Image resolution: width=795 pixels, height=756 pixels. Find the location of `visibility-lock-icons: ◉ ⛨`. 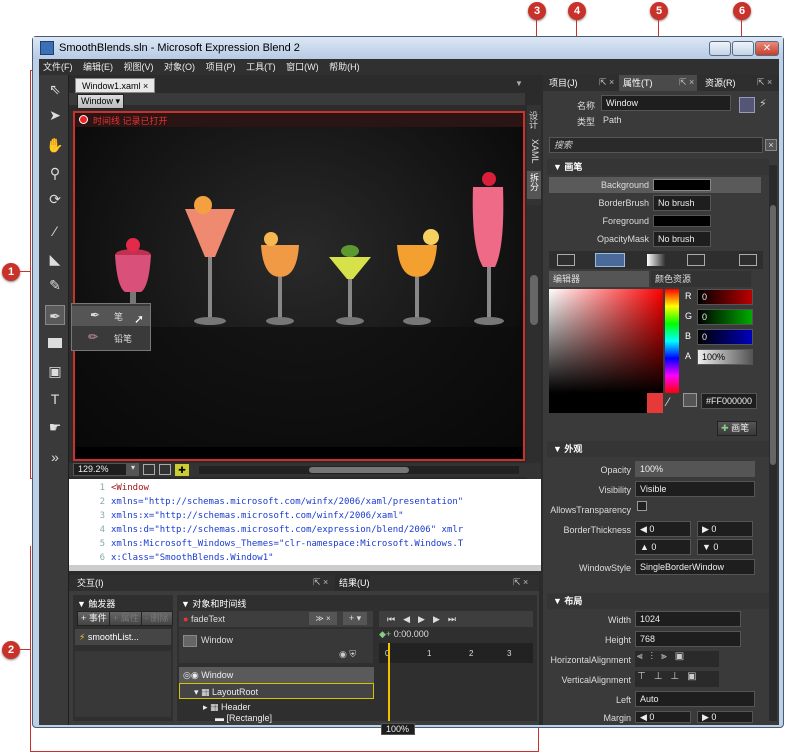

visibility-lock-icons: ◉ ⛨ is located at coordinates (347, 654).